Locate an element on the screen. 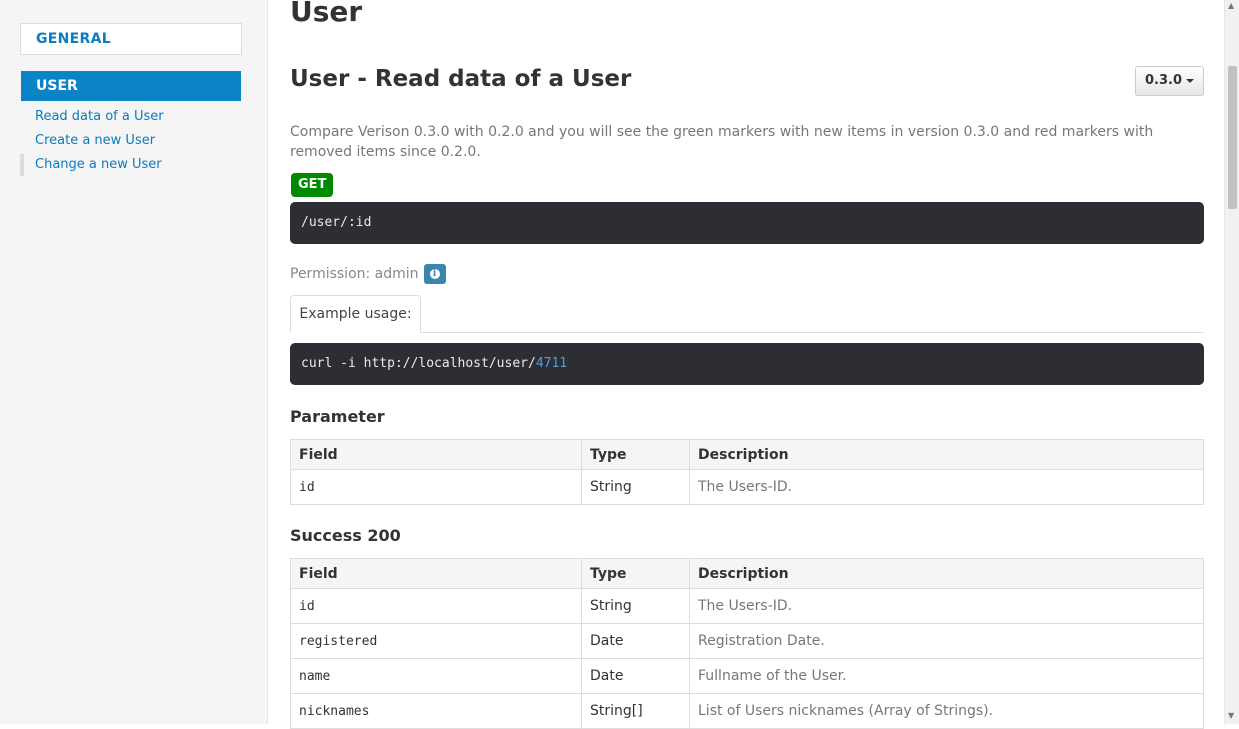 This screenshot has height=729, width=1239. example-code-block: curl -i http://localhost/user/4711 is located at coordinates (747, 364).